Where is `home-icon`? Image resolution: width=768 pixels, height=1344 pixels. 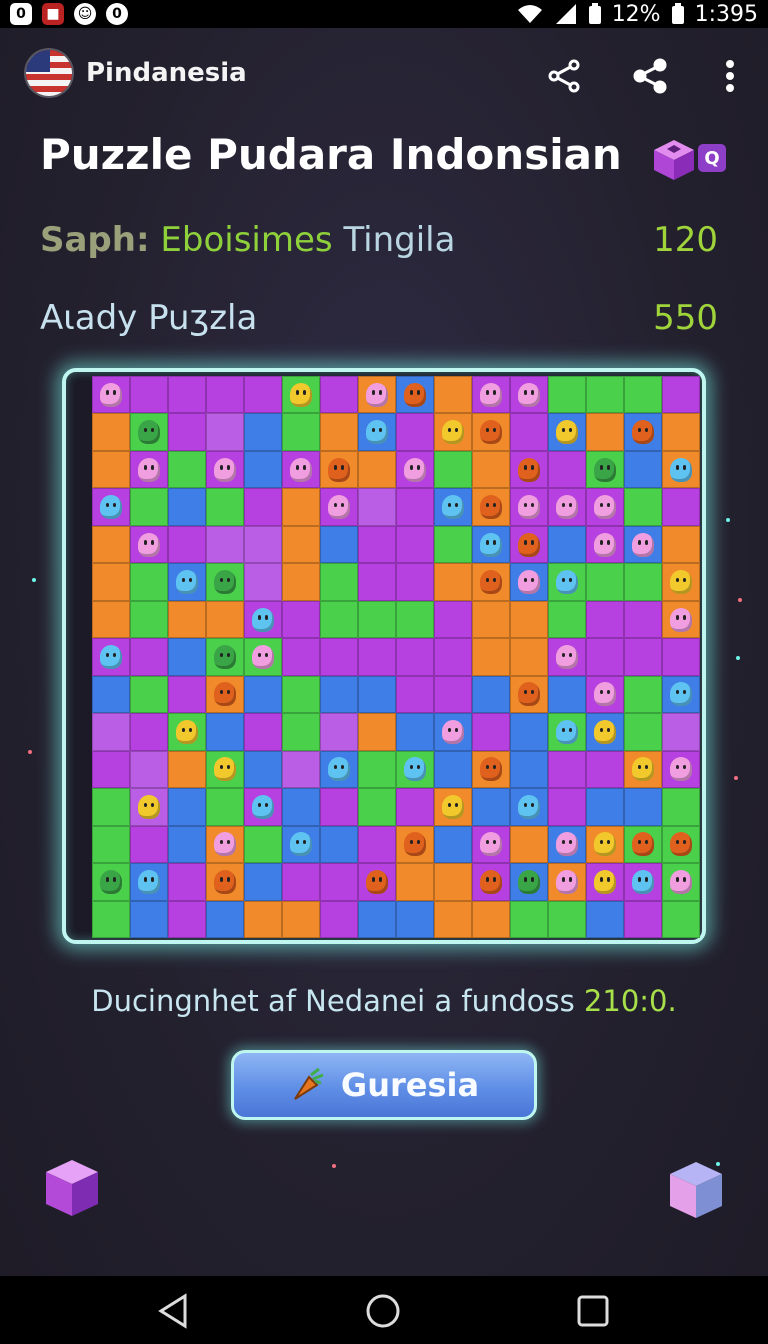
home-icon is located at coordinates (383, 1311).